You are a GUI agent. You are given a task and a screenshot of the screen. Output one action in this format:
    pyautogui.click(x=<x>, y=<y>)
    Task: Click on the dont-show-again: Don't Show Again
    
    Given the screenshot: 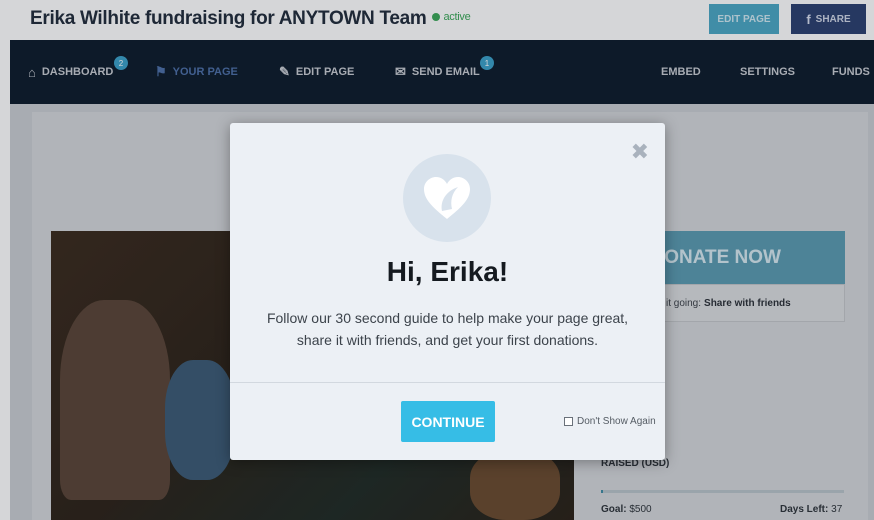 What is the action you would take?
    pyautogui.click(x=610, y=421)
    